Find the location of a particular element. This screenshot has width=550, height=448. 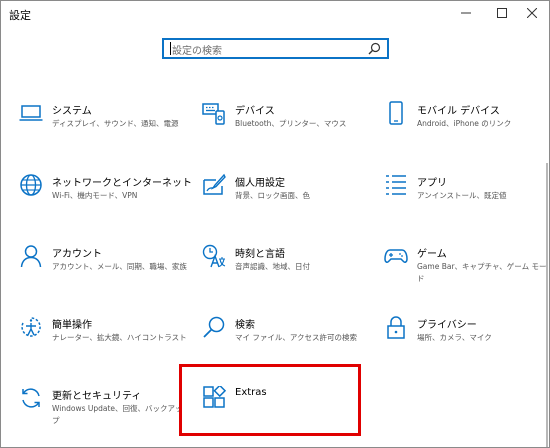

tile-system: システム ディスプレイ、サウンド、通知、電源 is located at coordinates (104, 131).